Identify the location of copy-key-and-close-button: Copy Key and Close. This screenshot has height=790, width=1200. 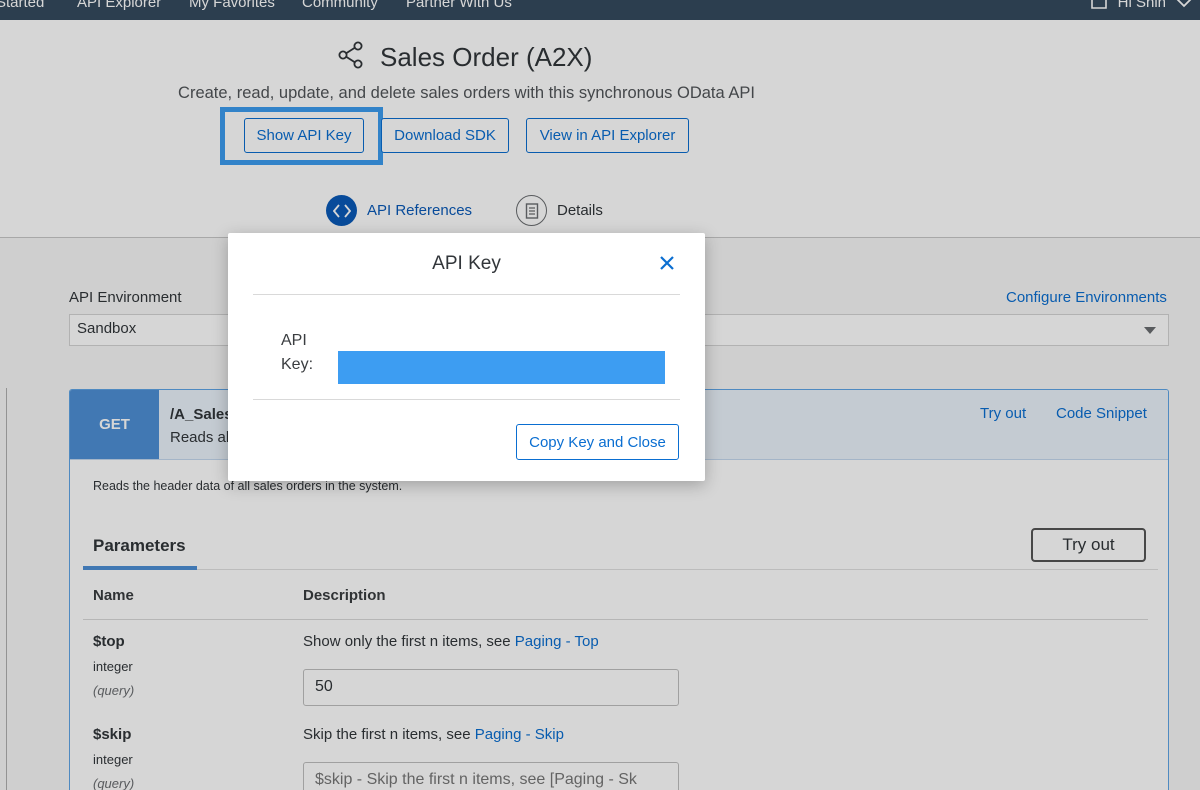
(597, 442).